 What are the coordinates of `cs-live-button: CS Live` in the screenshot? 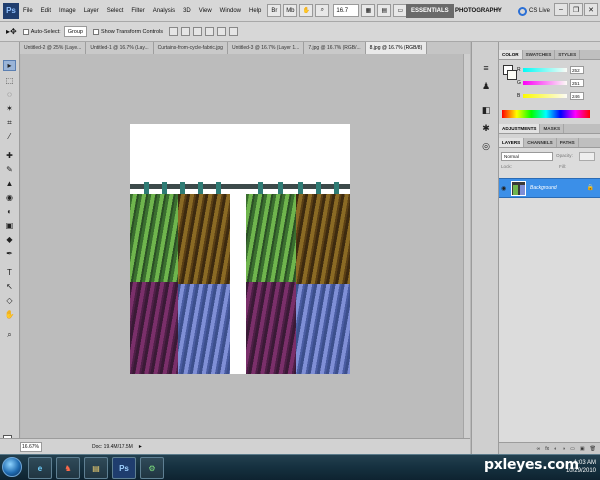 It's located at (534, 11).